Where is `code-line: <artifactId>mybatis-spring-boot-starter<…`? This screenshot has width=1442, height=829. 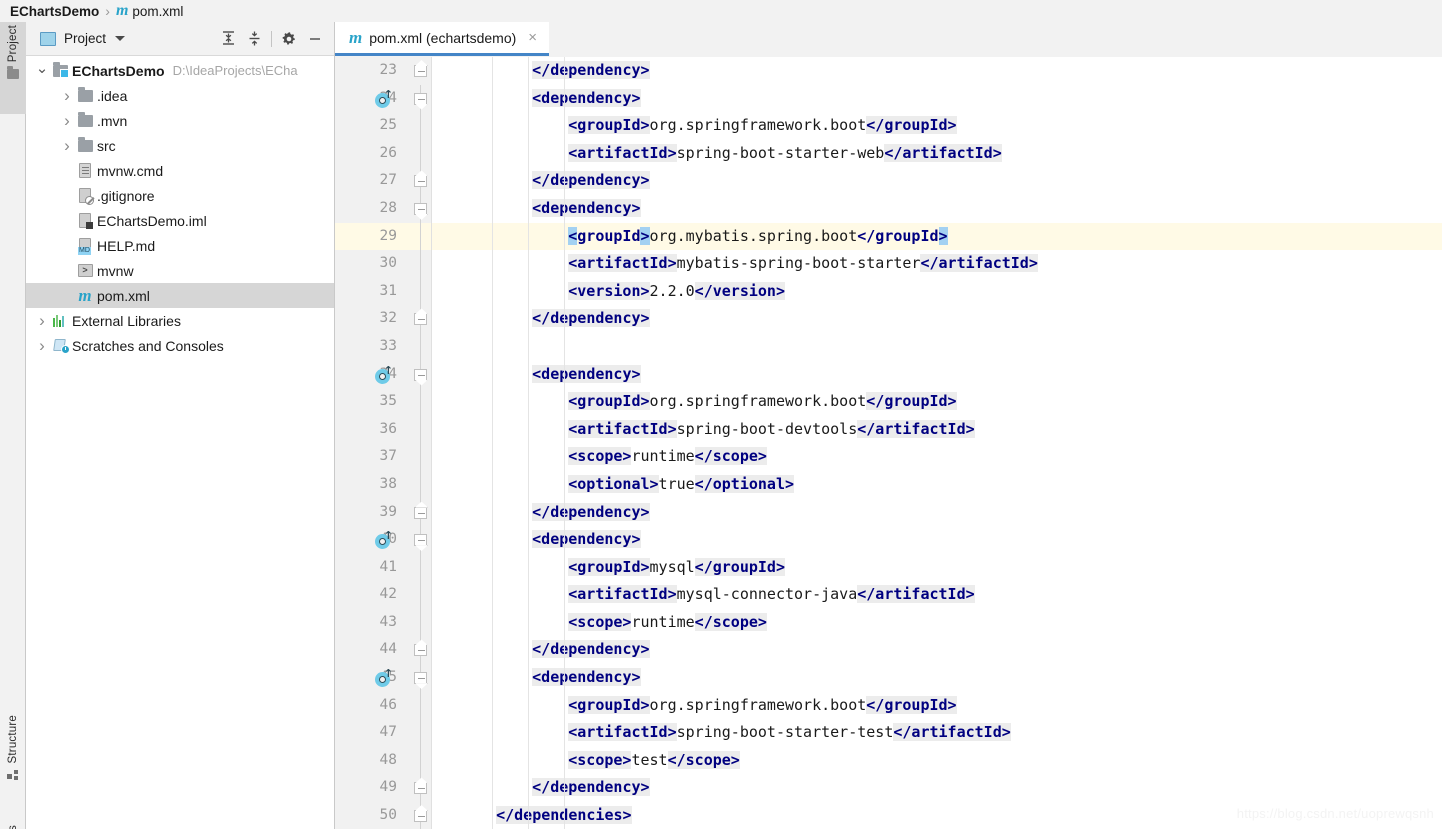 code-line: <artifactId>mybatis-spring-boot-starter<… is located at coordinates (937, 264).